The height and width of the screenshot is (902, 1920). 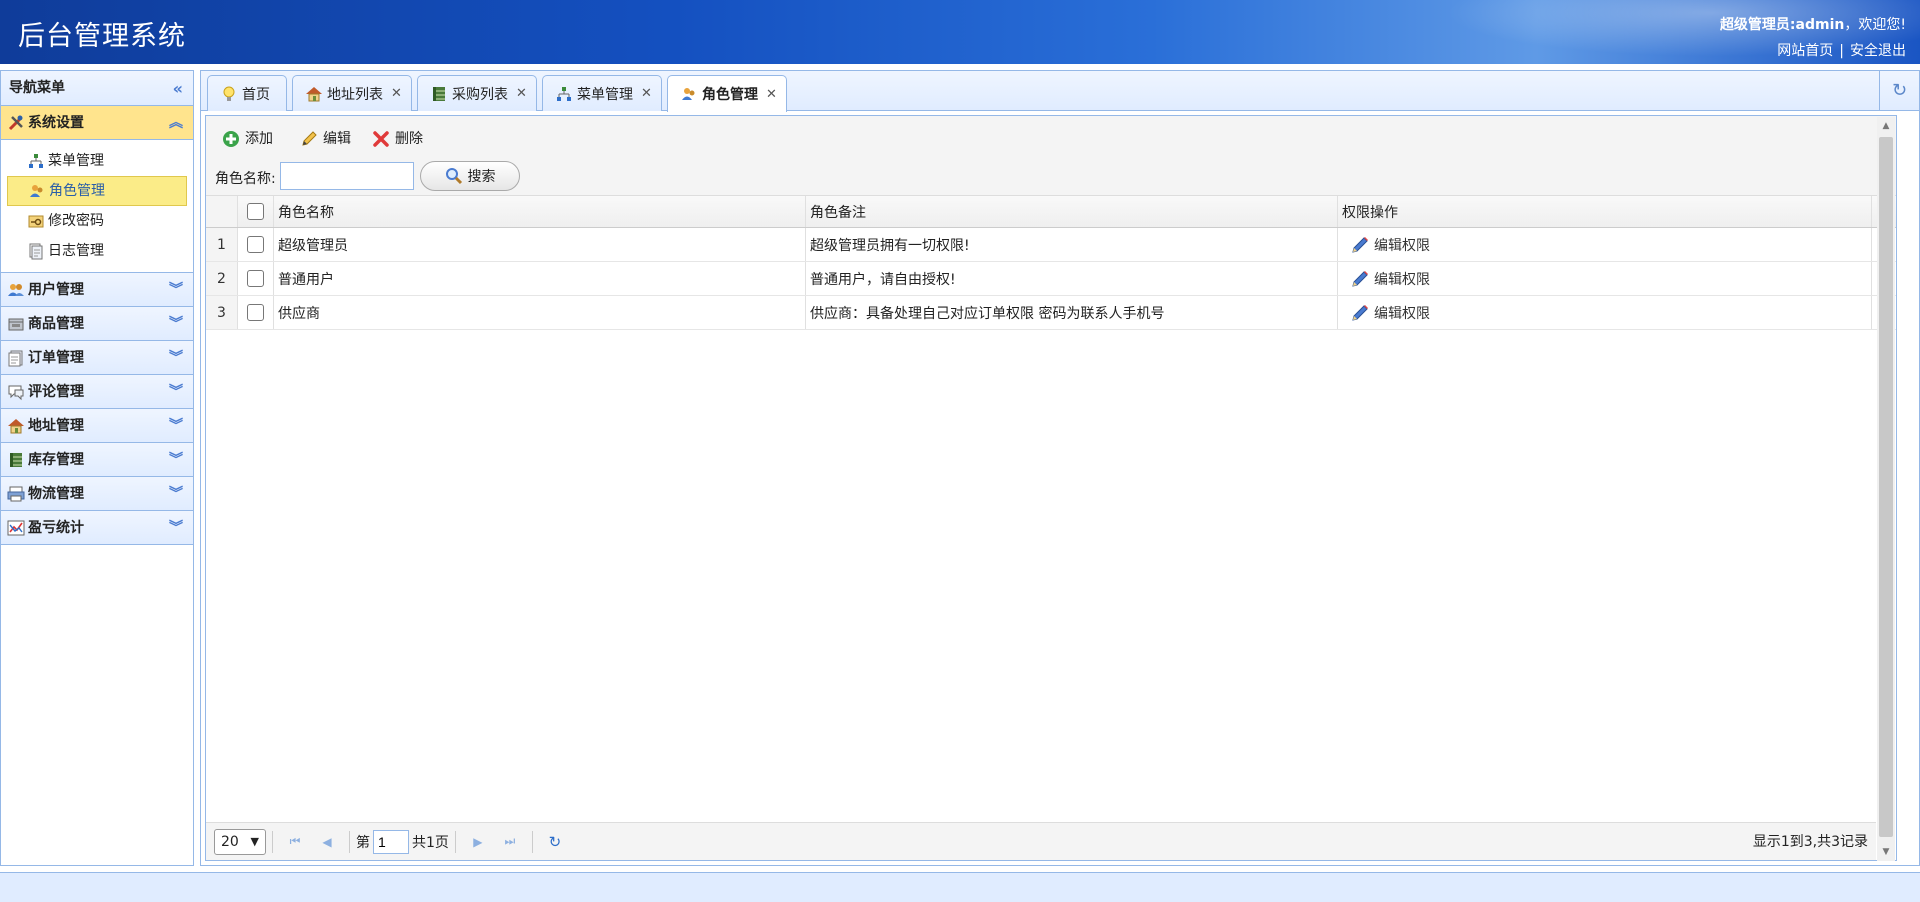 I want to click on last-page-icon: ⏭, so click(x=510, y=842).